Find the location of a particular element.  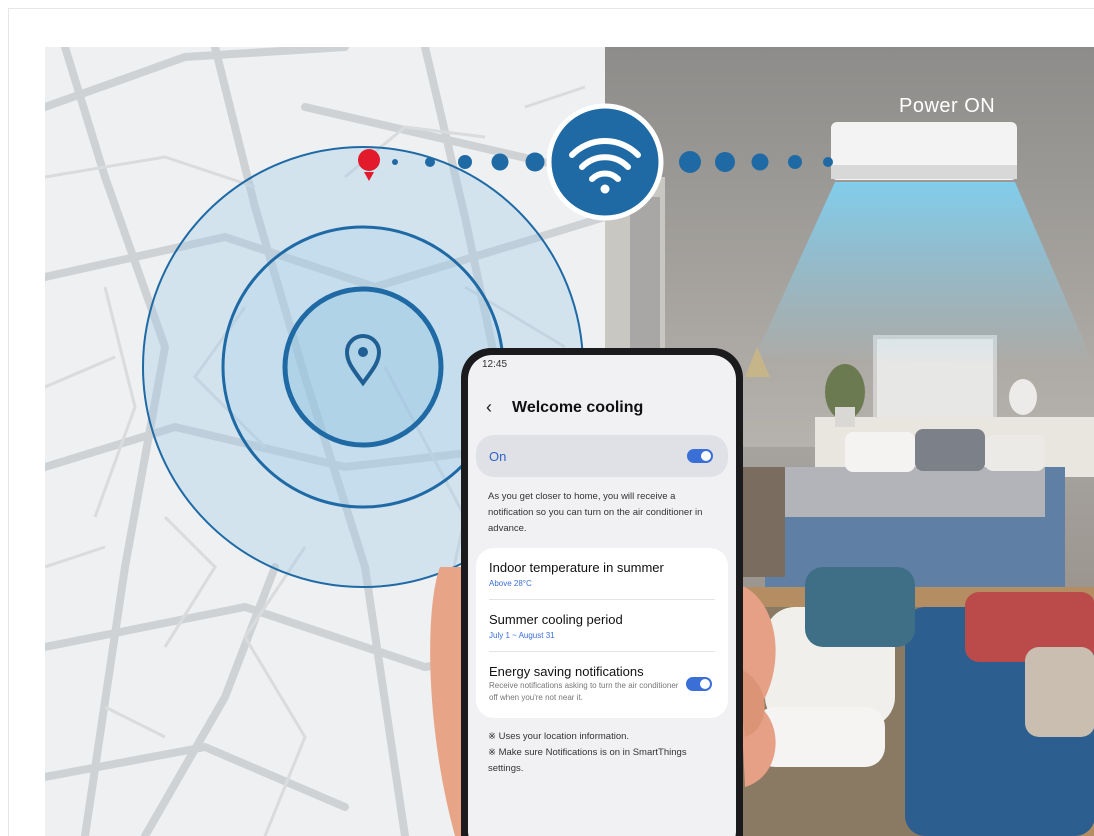

setting-value: Above 28°C is located at coordinates (510, 583).